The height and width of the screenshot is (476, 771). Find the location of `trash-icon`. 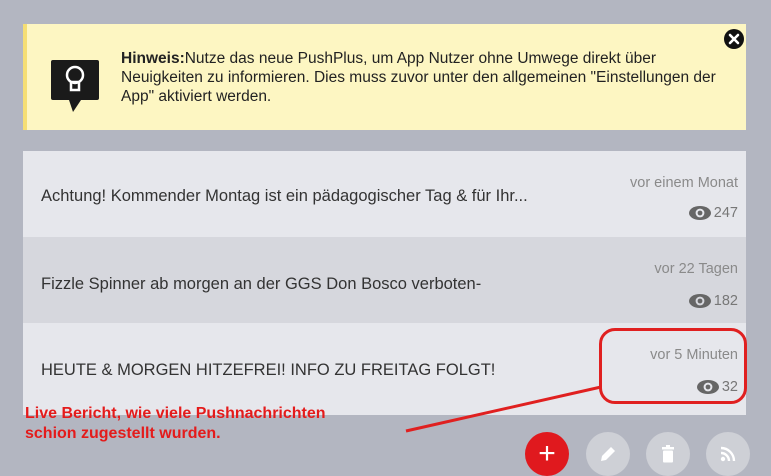

trash-icon is located at coordinates (668, 454).